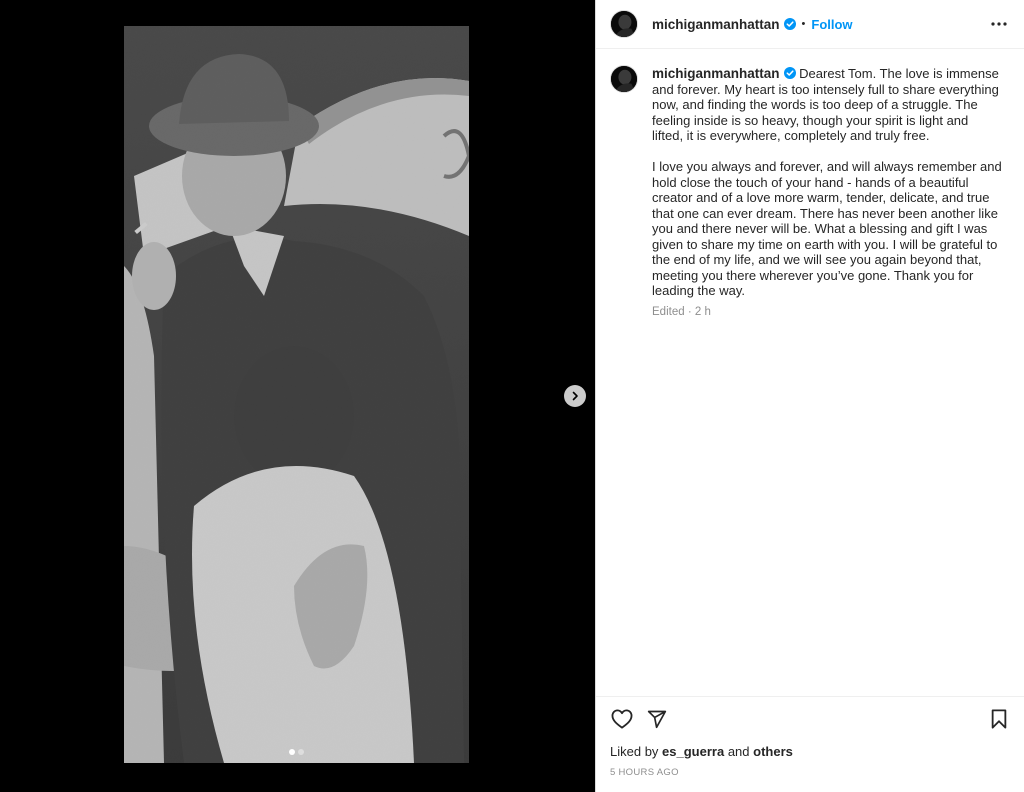 The width and height of the screenshot is (1024, 792). I want to click on post-timestamp: 5 HOURS AGO, so click(810, 772).